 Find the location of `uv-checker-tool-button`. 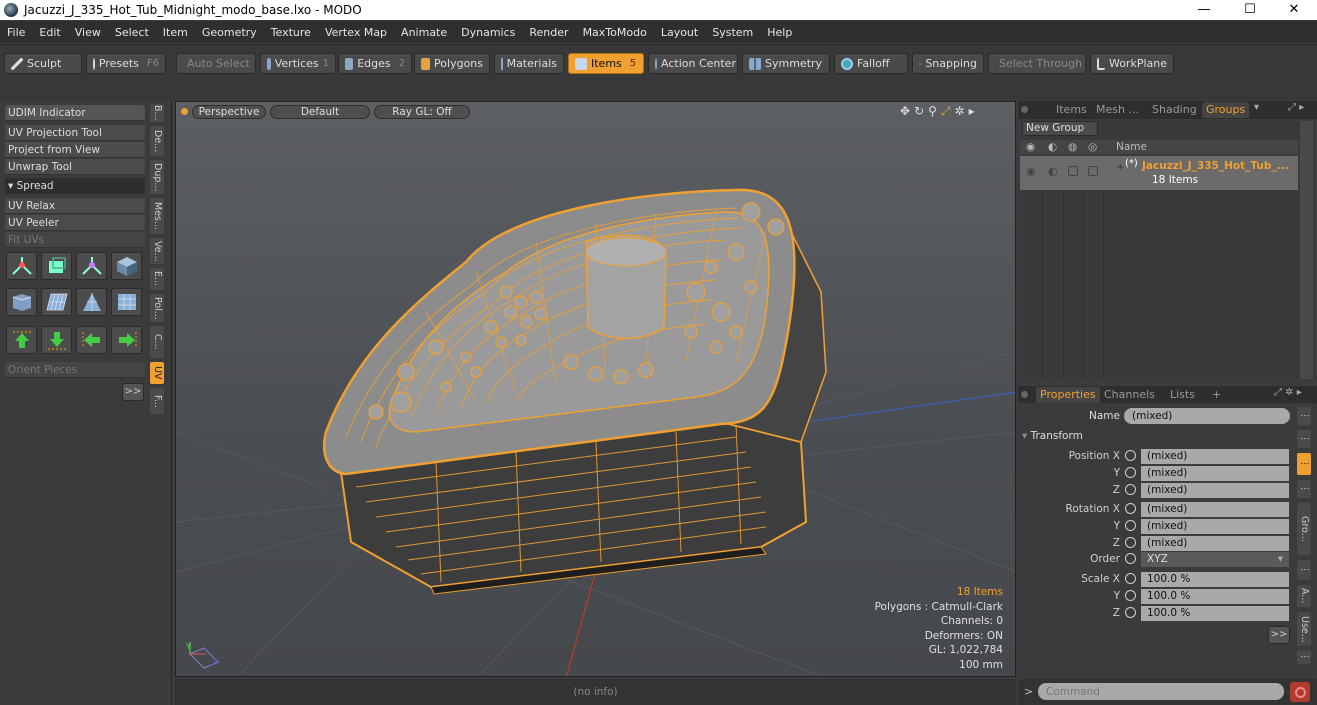

uv-checker-tool-button is located at coordinates (126, 302).